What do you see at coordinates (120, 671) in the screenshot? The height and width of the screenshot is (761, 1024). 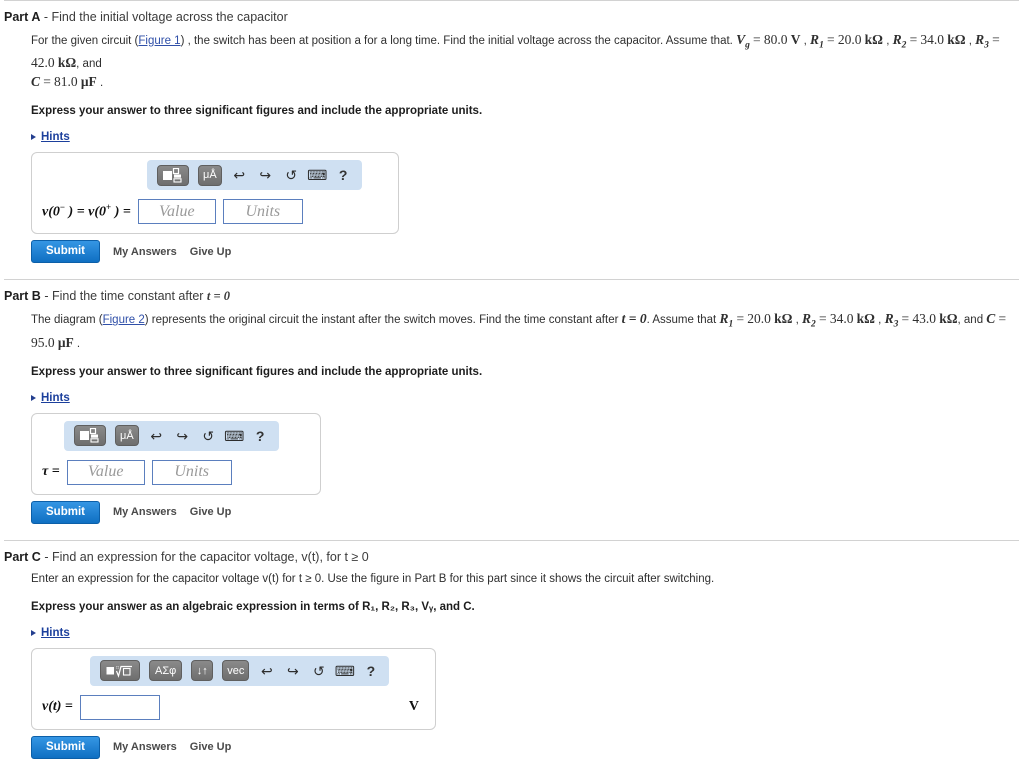 I see `nth-root-template-icon: □` at bounding box center [120, 671].